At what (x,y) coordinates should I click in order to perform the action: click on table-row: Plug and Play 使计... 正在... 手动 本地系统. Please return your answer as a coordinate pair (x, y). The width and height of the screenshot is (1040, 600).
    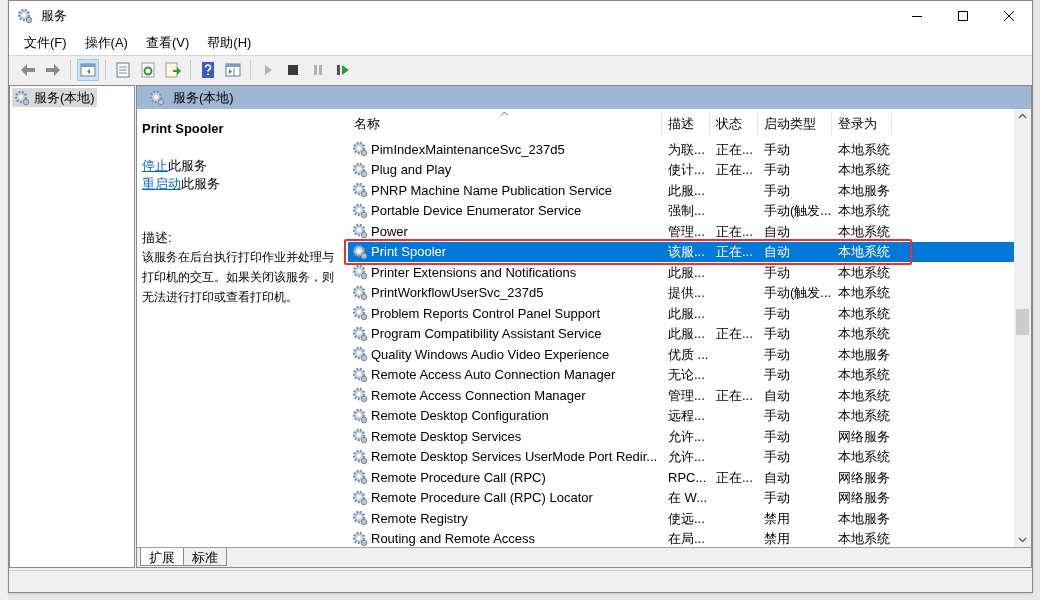
    Looking at the image, I should click on (681, 169).